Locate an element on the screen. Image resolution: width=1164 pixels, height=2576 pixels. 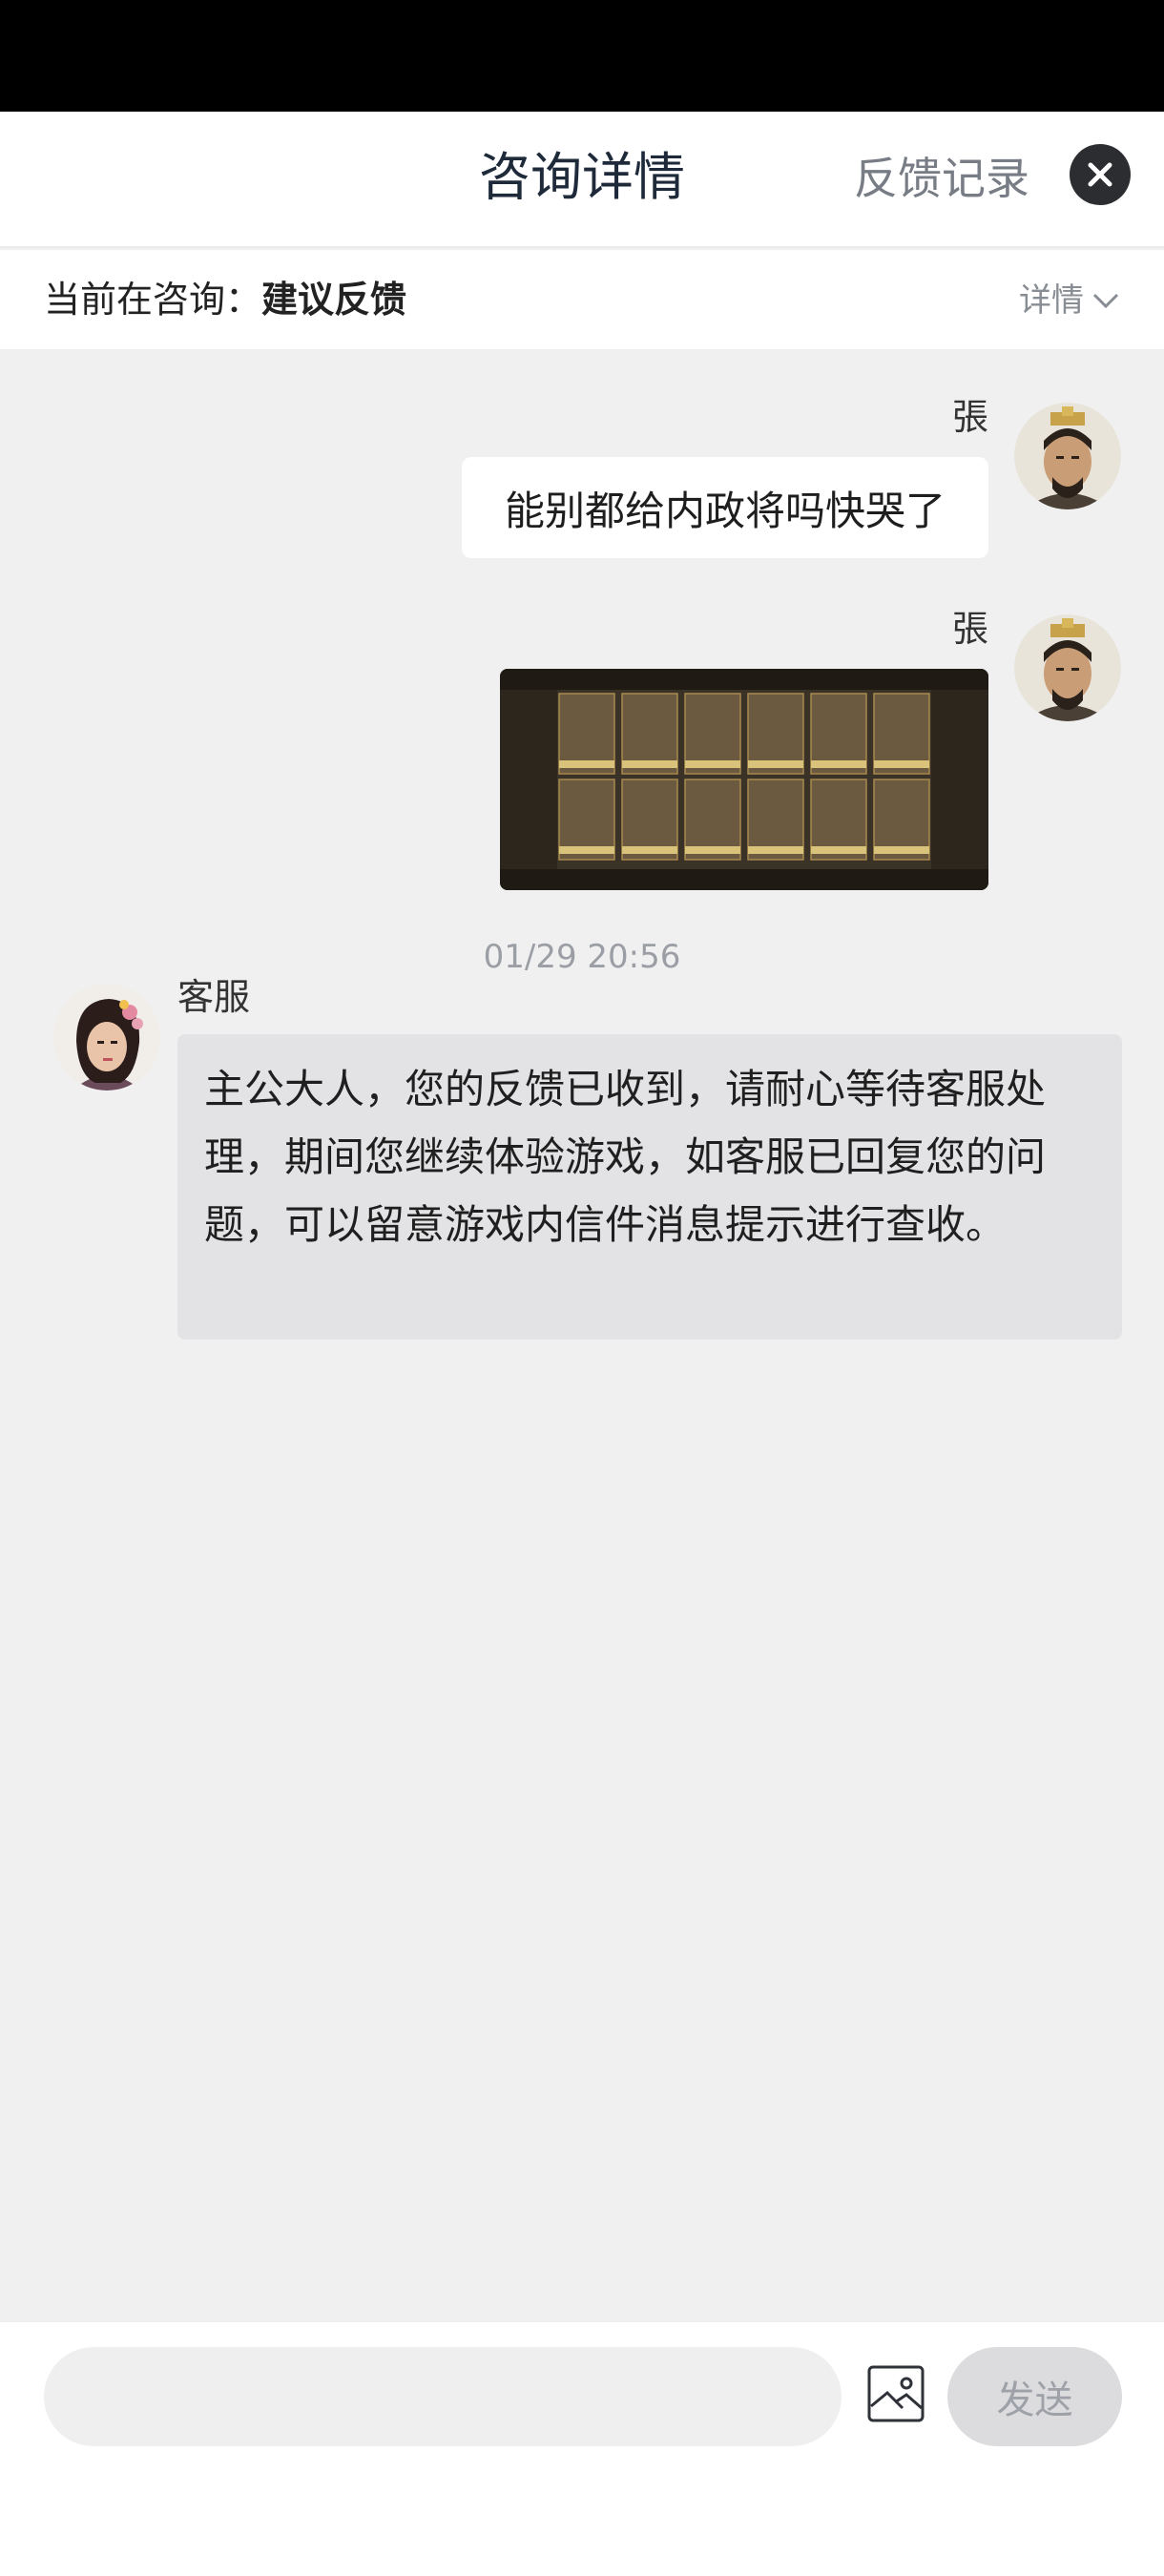
input-bar: 发送 is located at coordinates (582, 2449).